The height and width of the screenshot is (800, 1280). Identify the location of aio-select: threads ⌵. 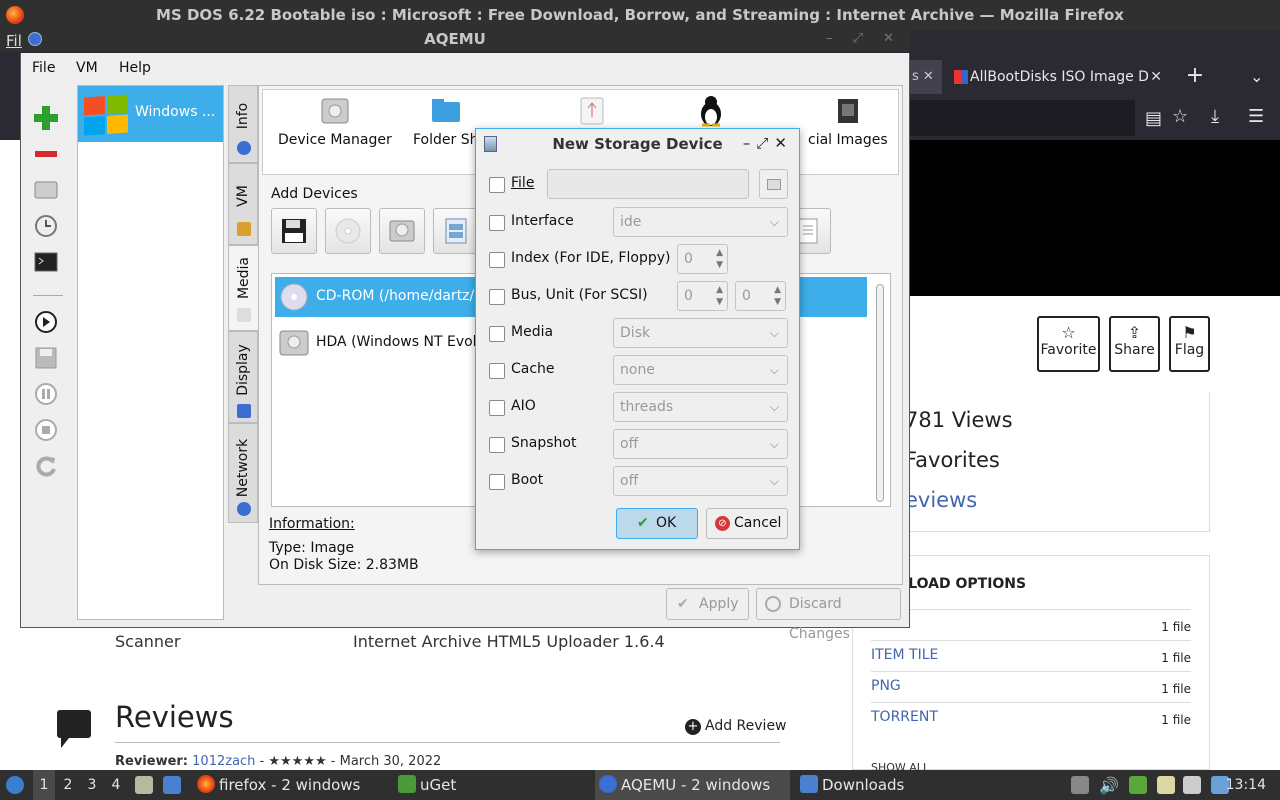
(700, 407).